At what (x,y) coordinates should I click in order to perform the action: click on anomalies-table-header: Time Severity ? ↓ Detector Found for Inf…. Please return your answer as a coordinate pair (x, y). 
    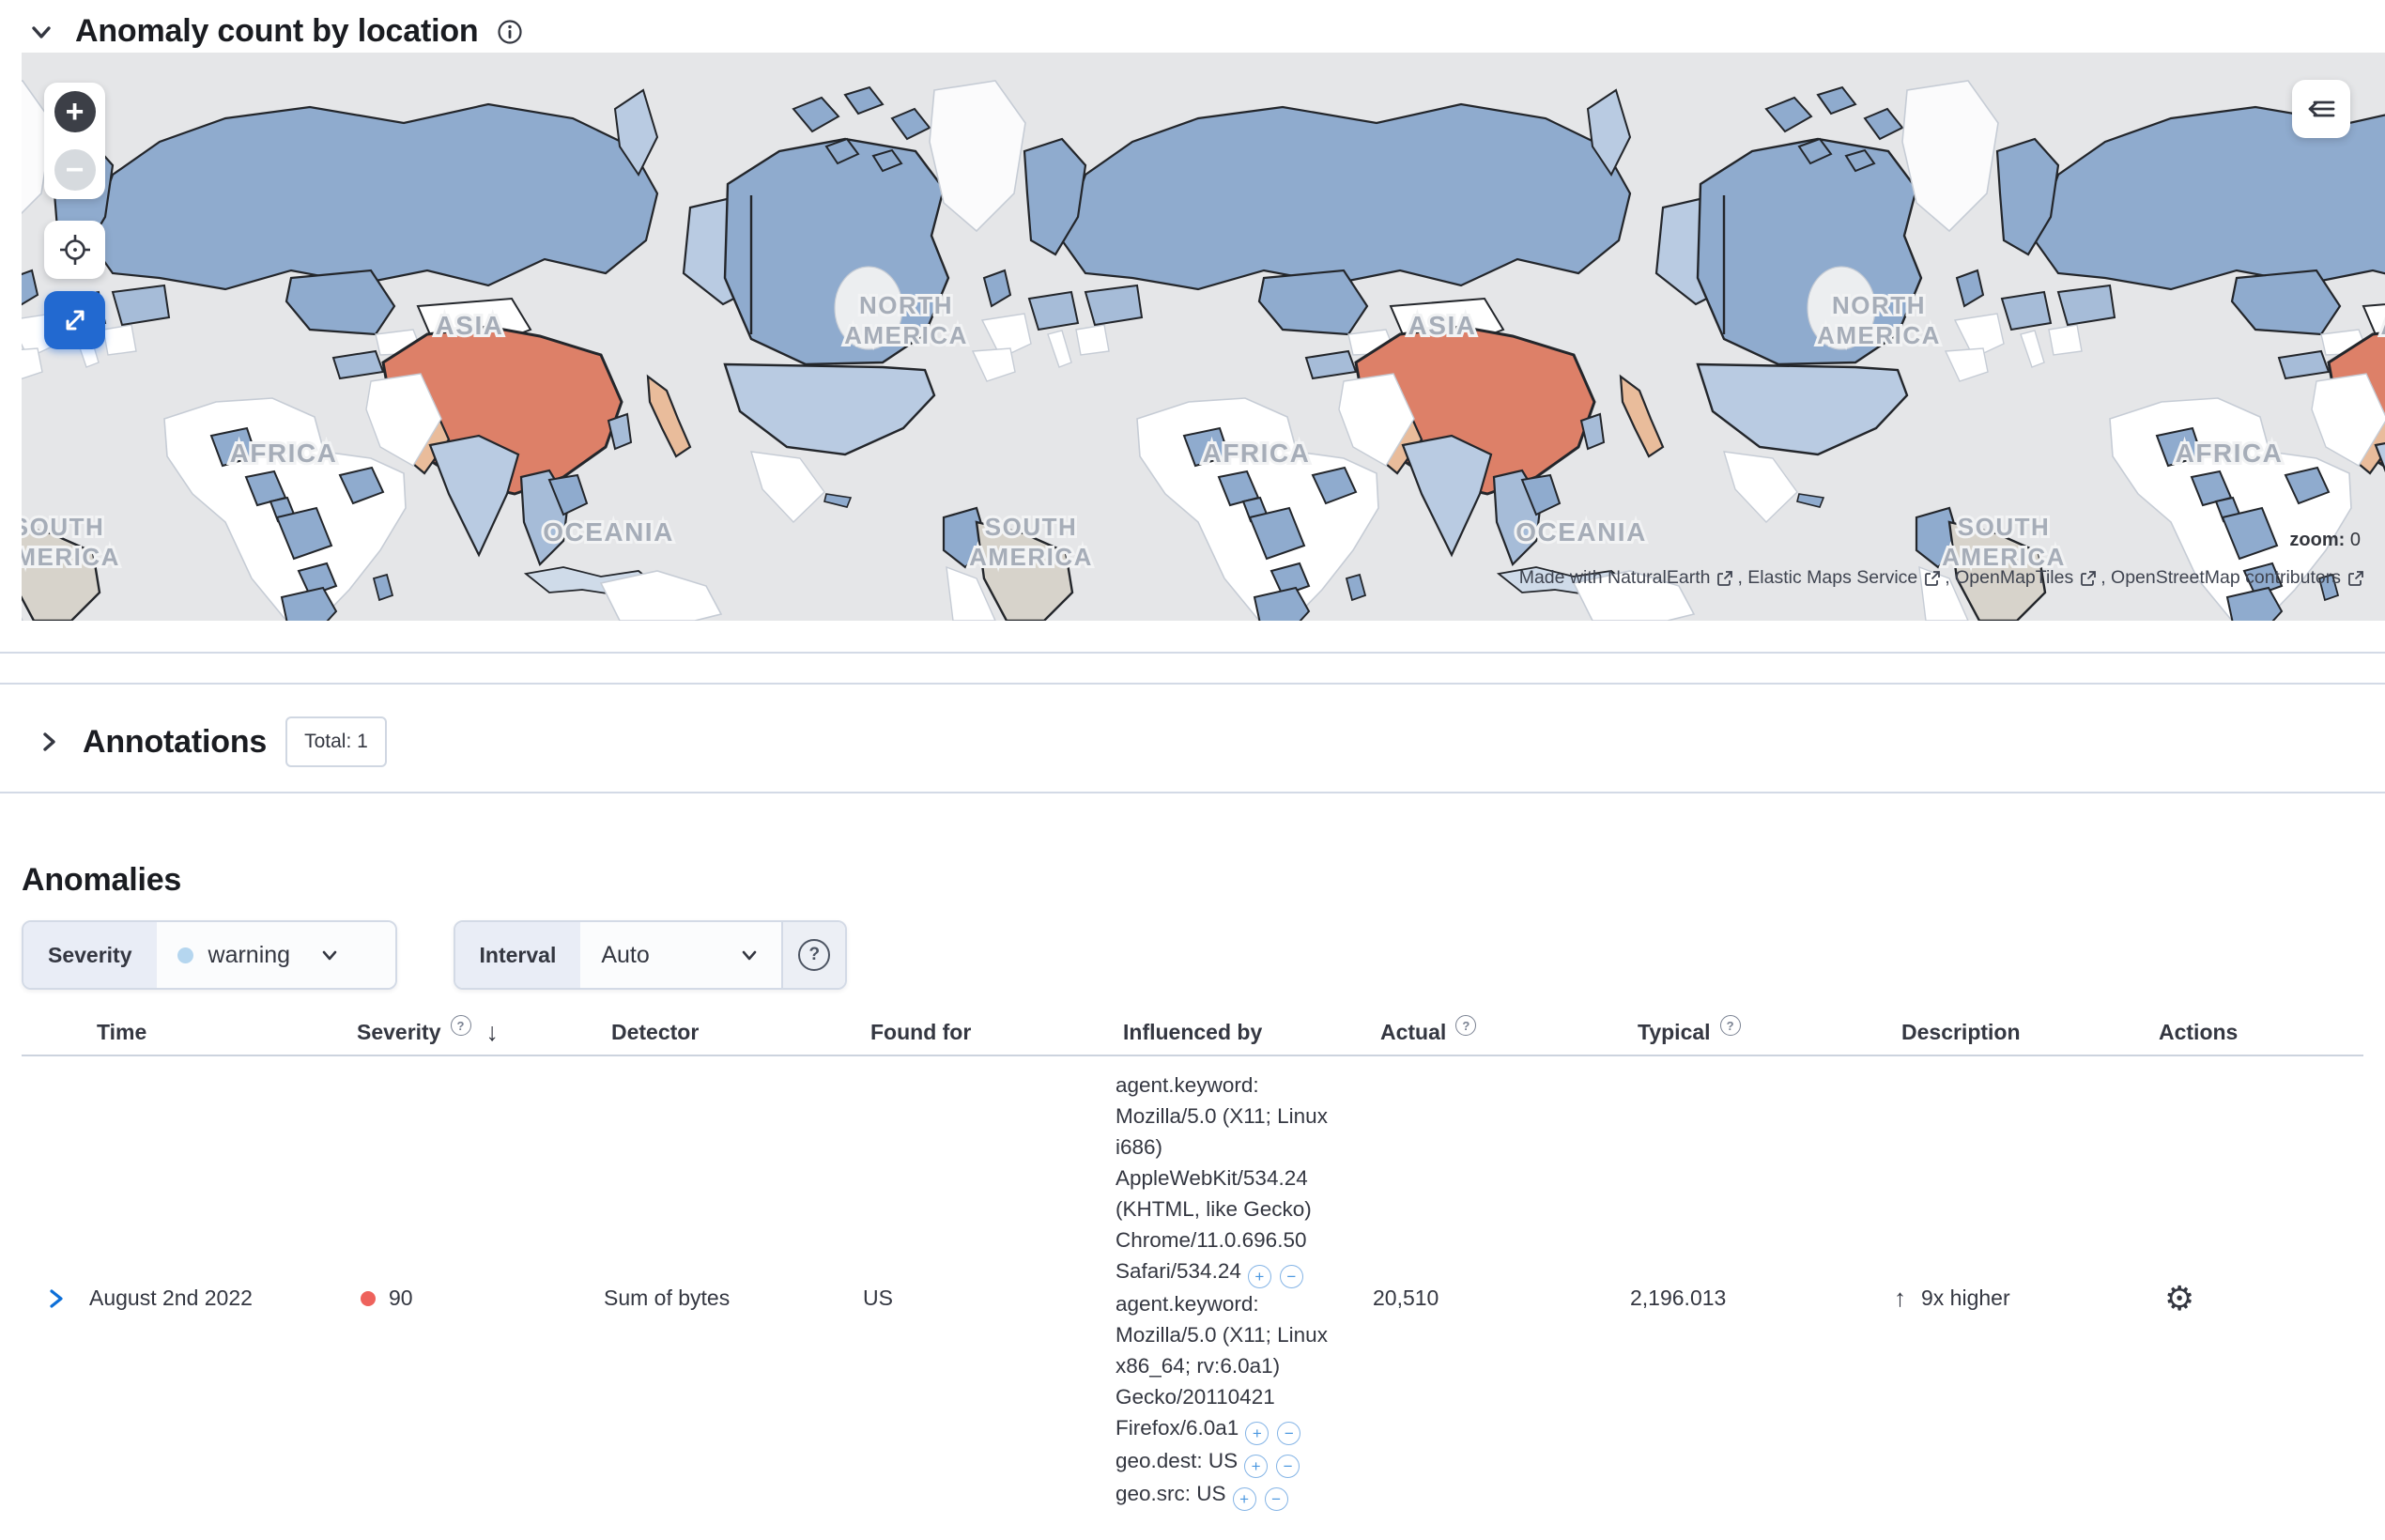
    Looking at the image, I should click on (1192, 1032).